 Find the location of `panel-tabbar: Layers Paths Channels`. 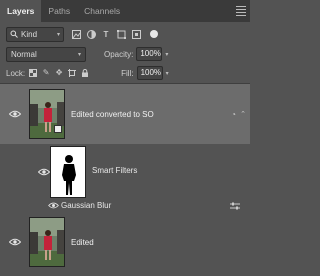

panel-tabbar: Layers Paths Channels is located at coordinates (125, 11).